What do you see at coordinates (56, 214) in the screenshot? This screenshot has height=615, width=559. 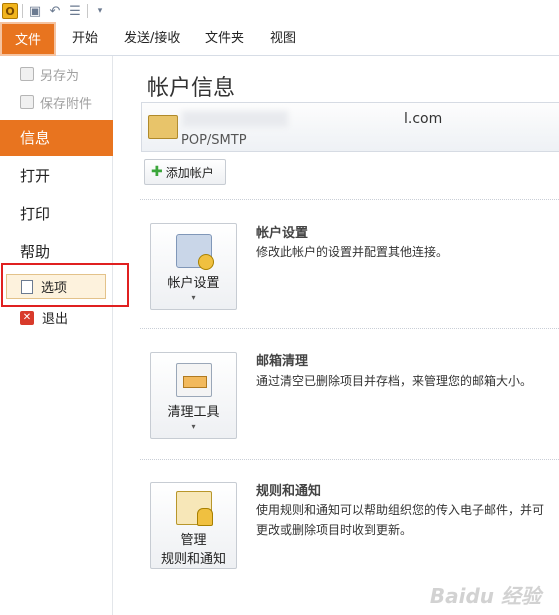 I see `nav-print: 打印` at bounding box center [56, 214].